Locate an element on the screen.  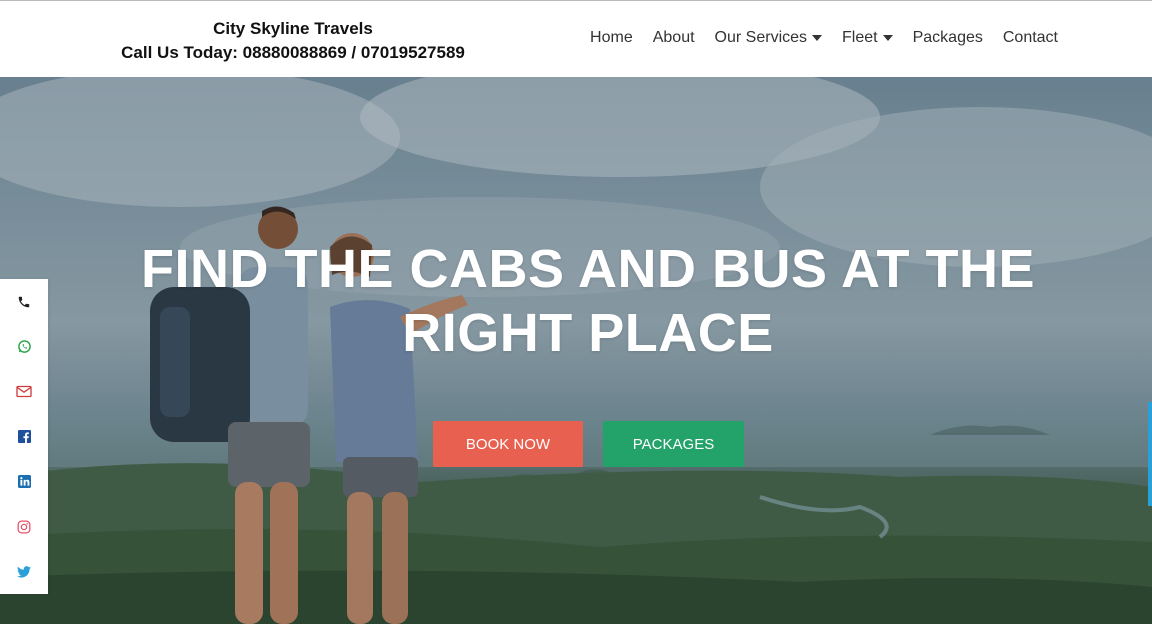
phone-icon is located at coordinates (24, 301).